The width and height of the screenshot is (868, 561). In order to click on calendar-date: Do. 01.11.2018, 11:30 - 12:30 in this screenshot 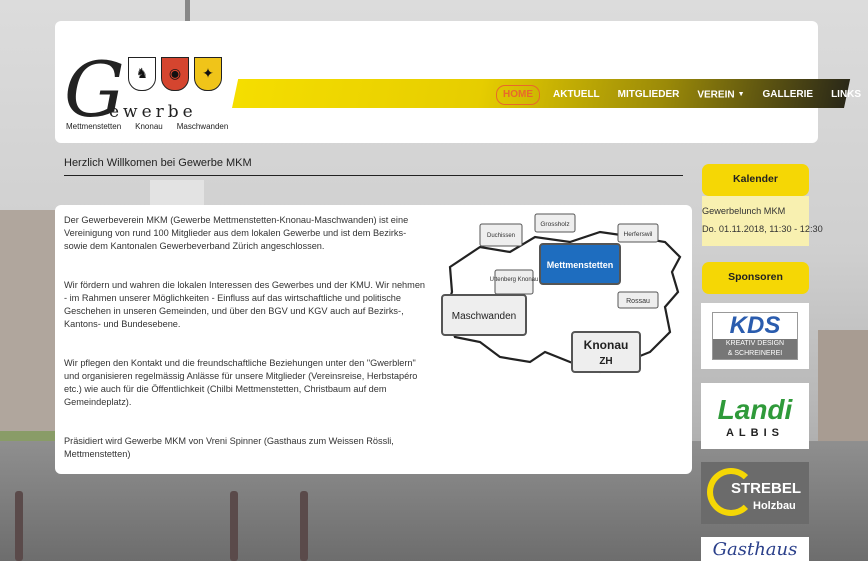, I will do `click(762, 229)`.